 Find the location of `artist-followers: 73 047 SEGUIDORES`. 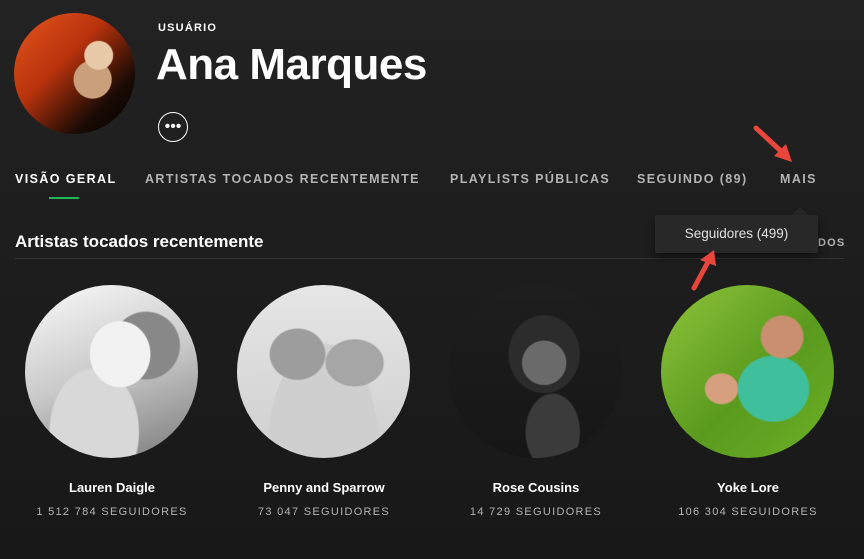

artist-followers: 73 047 SEGUIDORES is located at coordinates (324, 512).